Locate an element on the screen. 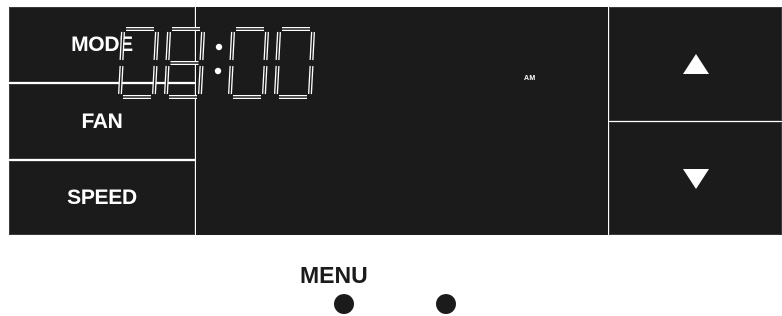  triangle-down-icon is located at coordinates (695, 178).